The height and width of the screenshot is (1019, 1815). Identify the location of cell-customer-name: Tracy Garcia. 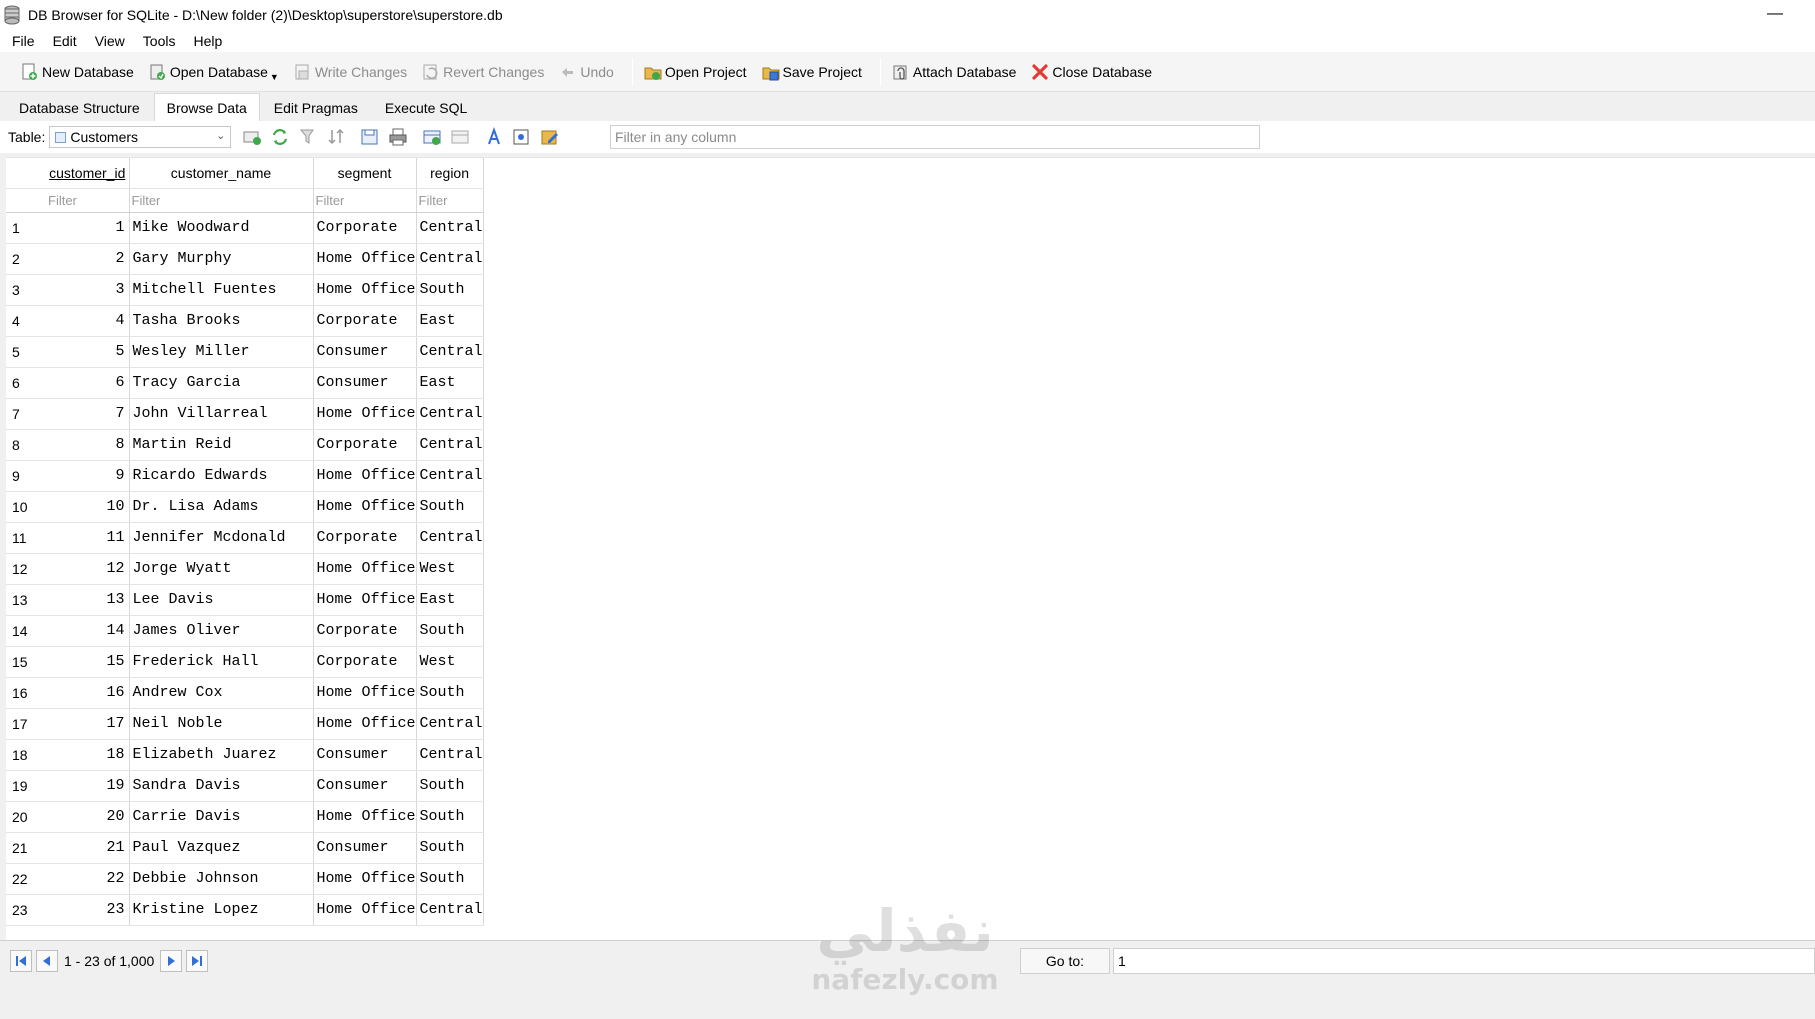
(221, 383).